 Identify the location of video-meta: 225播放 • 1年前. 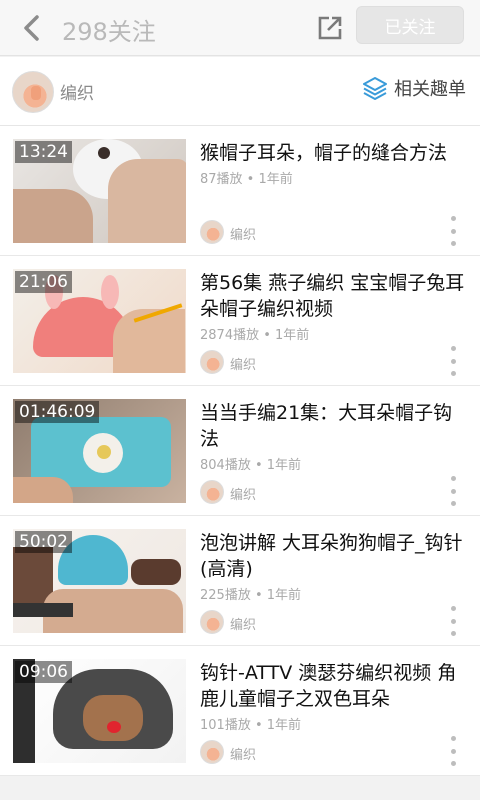
(251, 595).